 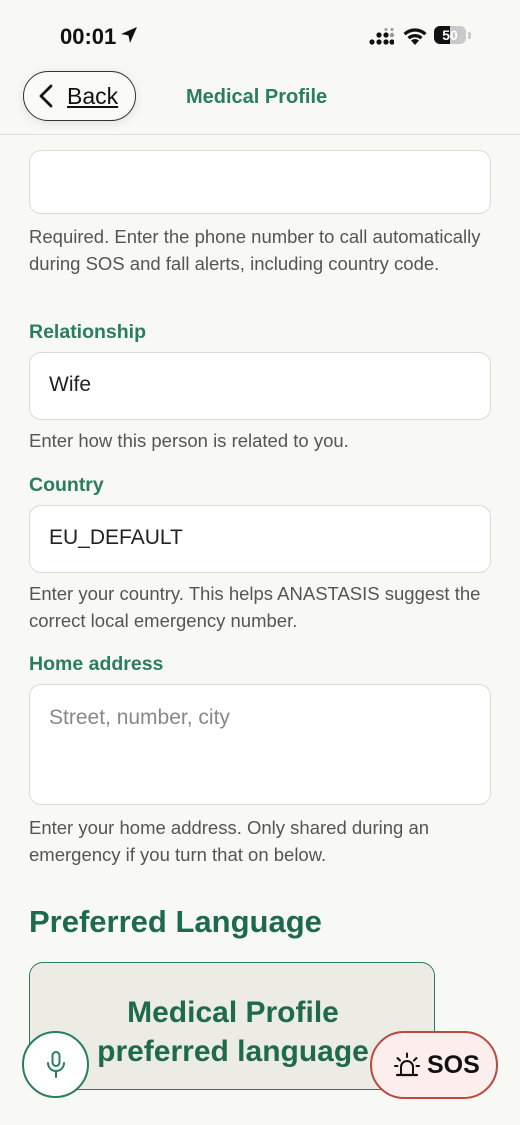 What do you see at coordinates (233, 1012) in the screenshot?
I see `language-card-line1: Medical Profile` at bounding box center [233, 1012].